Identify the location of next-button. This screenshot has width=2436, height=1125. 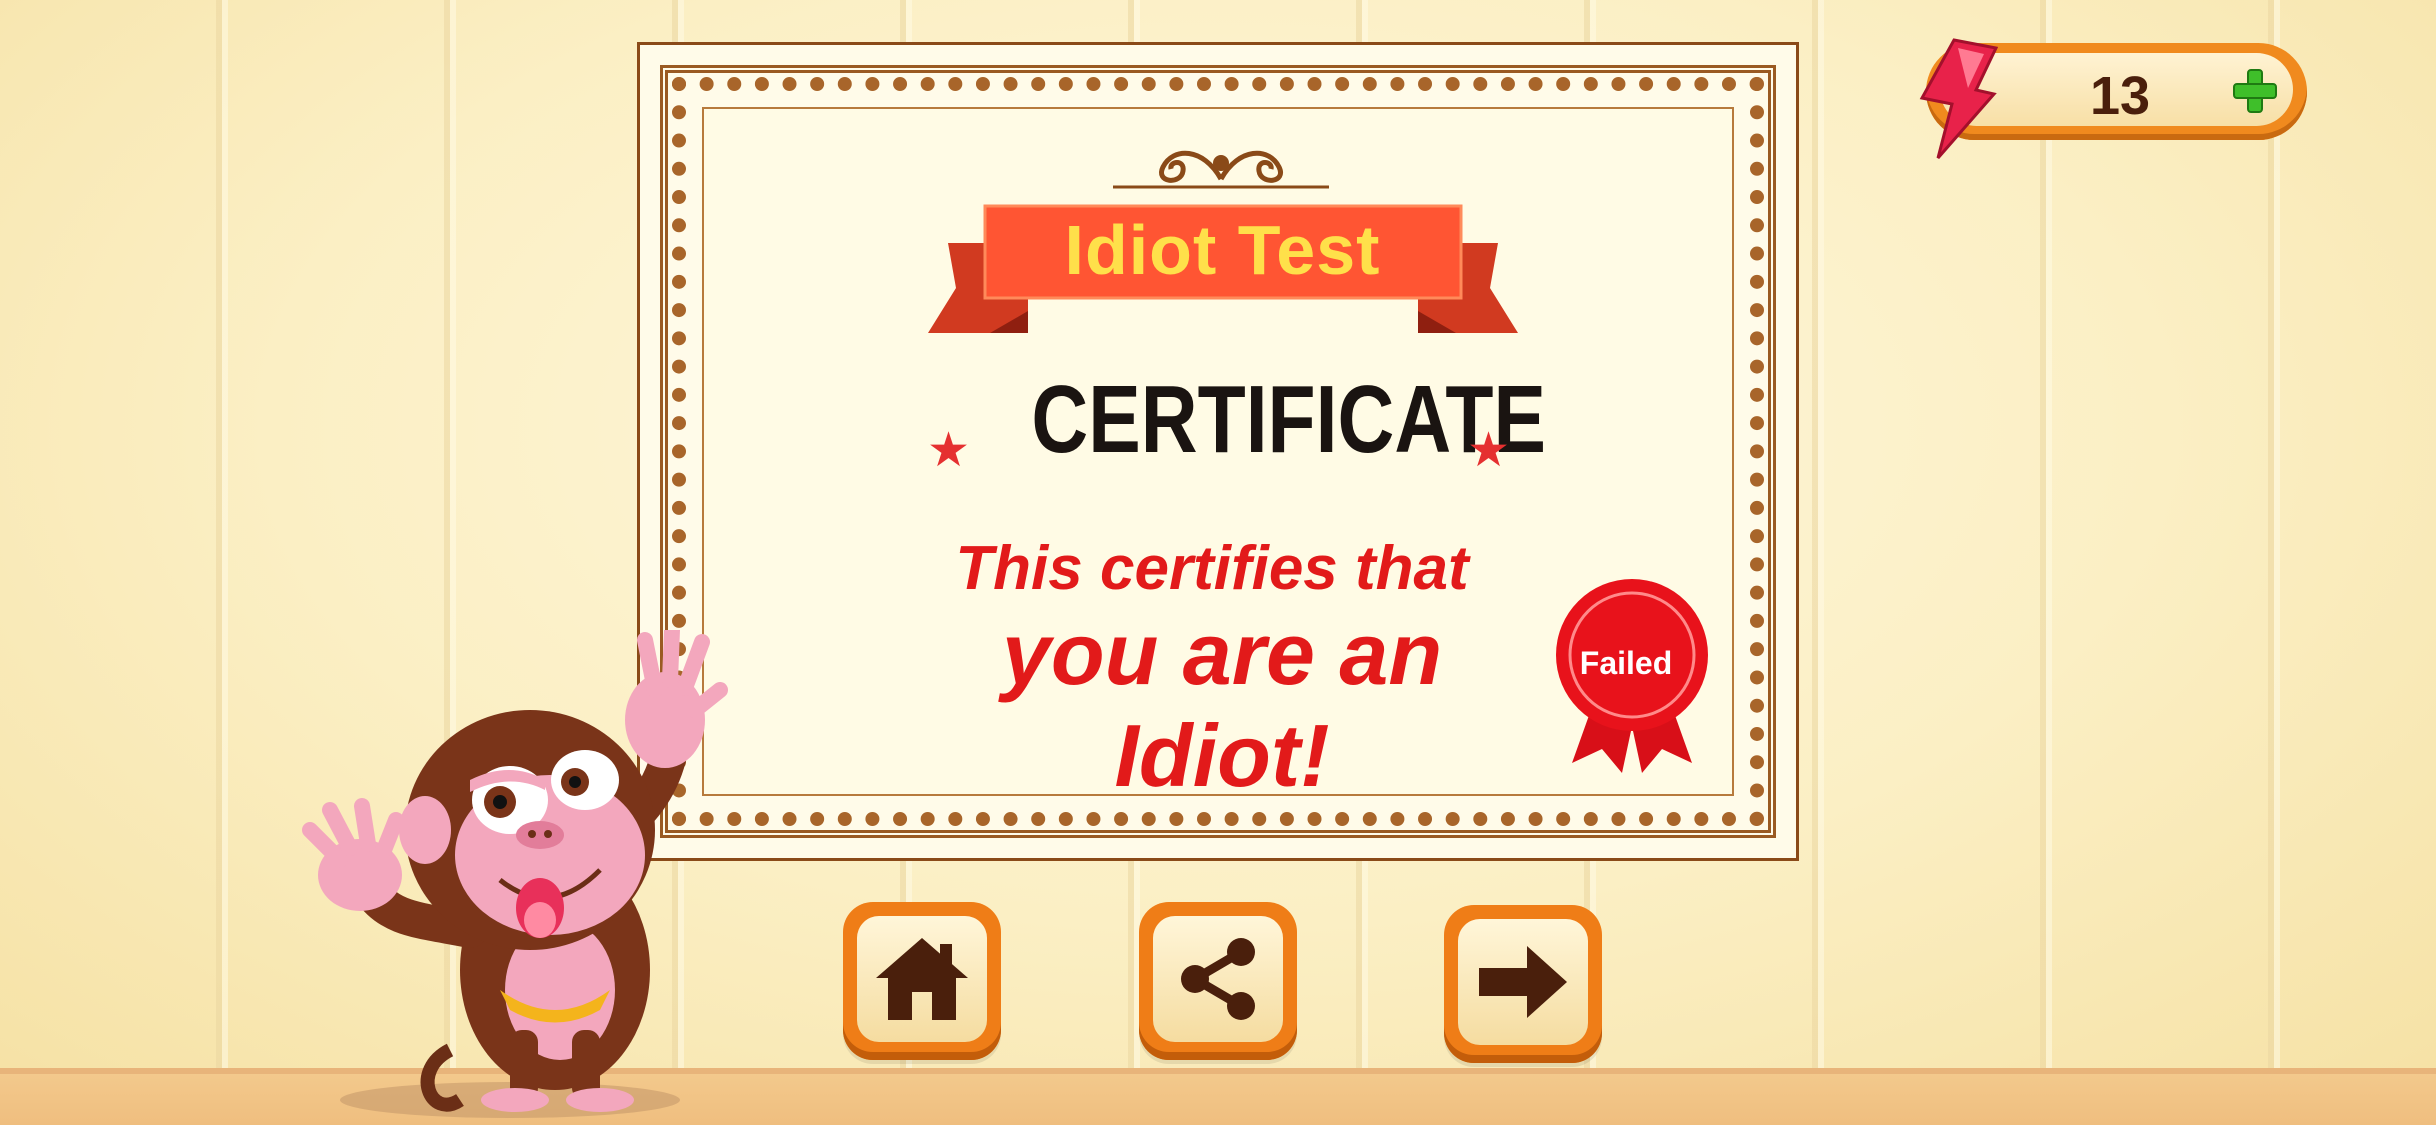
(1523, 984).